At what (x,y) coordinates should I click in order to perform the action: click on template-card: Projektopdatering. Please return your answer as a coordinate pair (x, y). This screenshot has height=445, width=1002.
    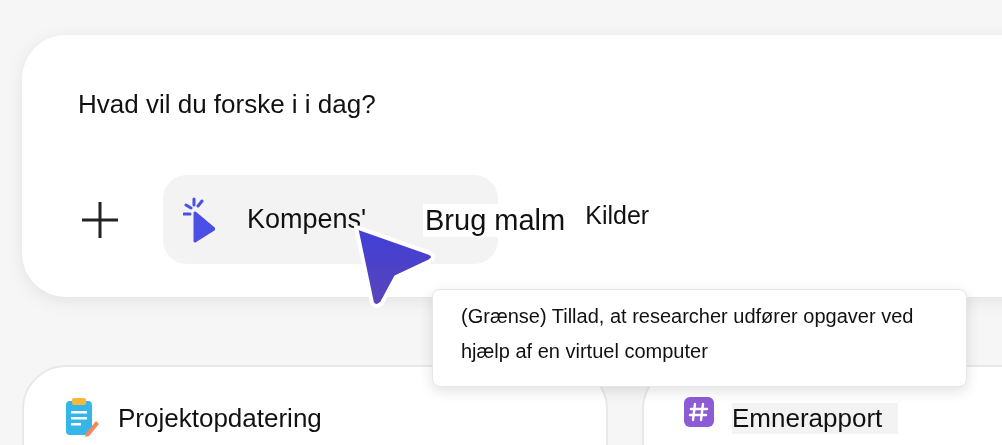
    Looking at the image, I should click on (315, 405).